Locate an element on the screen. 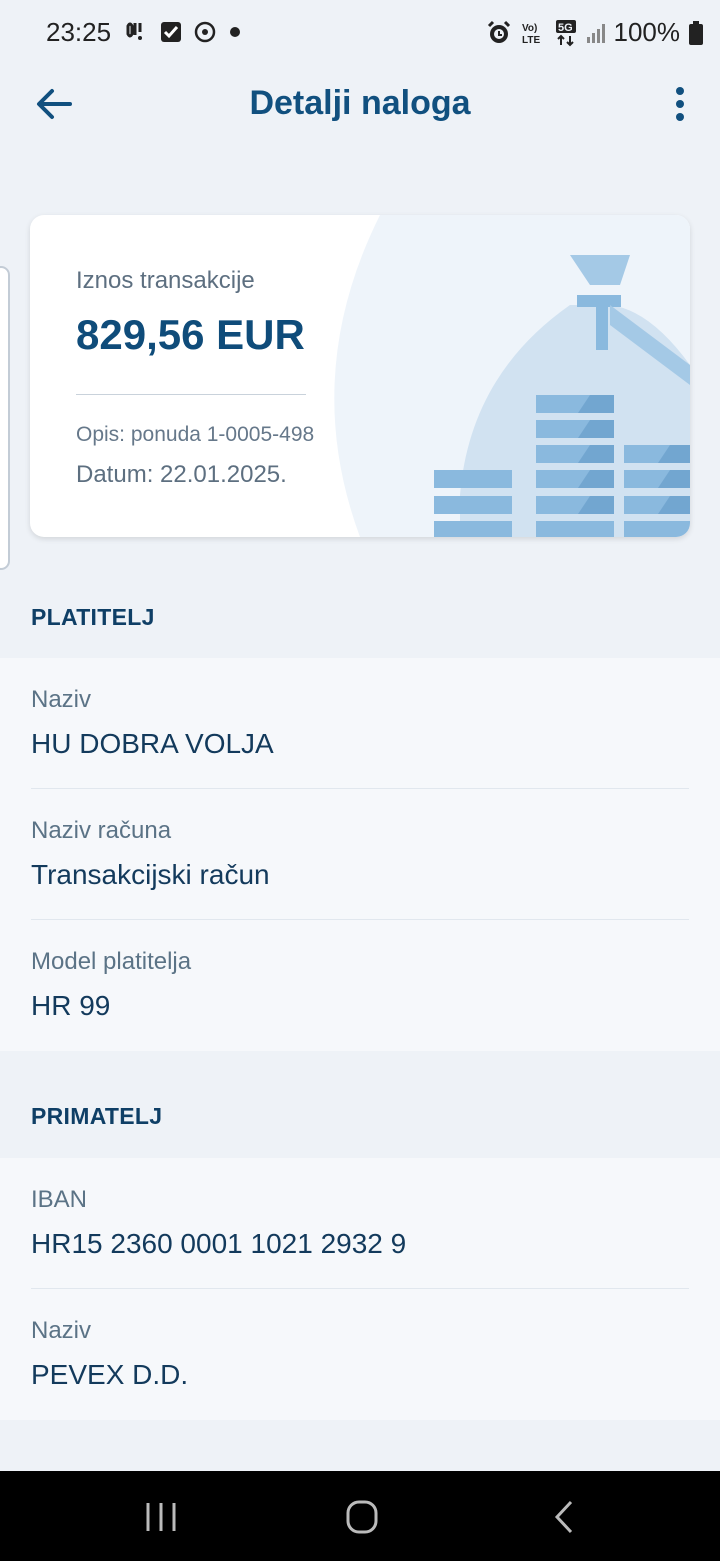 The width and height of the screenshot is (720, 1561). 5g-icon: 5G is located at coordinates (565, 32).